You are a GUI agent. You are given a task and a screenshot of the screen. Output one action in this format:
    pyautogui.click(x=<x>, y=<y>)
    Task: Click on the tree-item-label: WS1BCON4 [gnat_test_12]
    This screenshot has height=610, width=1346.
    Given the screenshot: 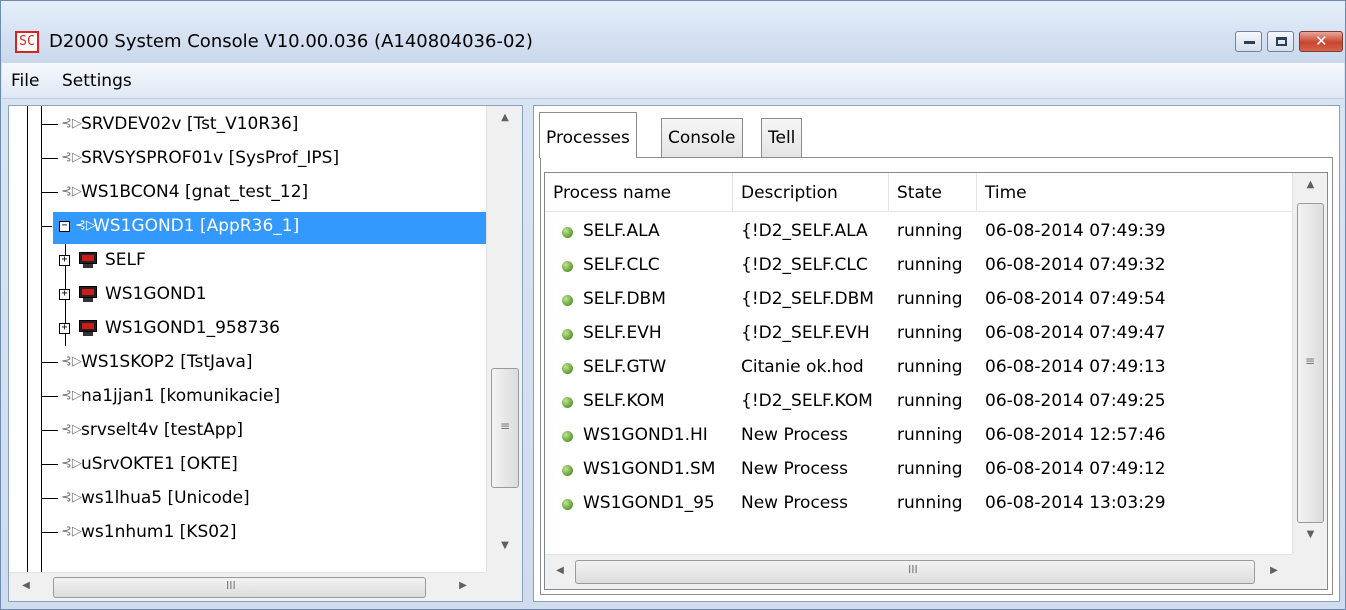 What is the action you would take?
    pyautogui.click(x=195, y=192)
    